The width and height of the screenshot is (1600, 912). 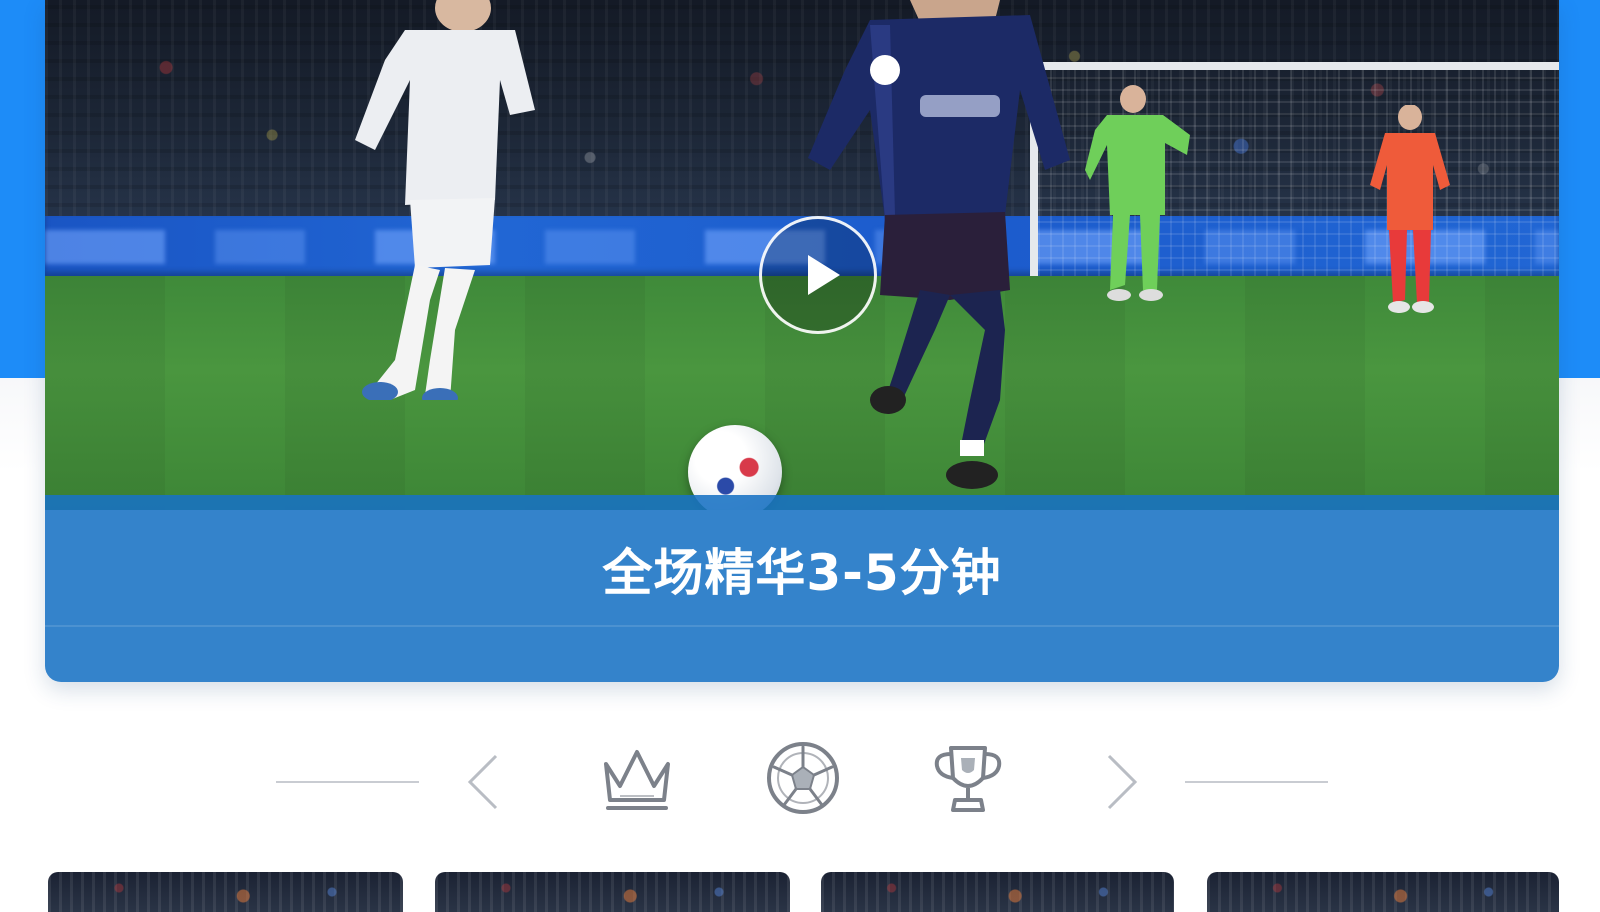 What do you see at coordinates (802, 573) in the screenshot?
I see `video-caption: 全场精华3-5分钟` at bounding box center [802, 573].